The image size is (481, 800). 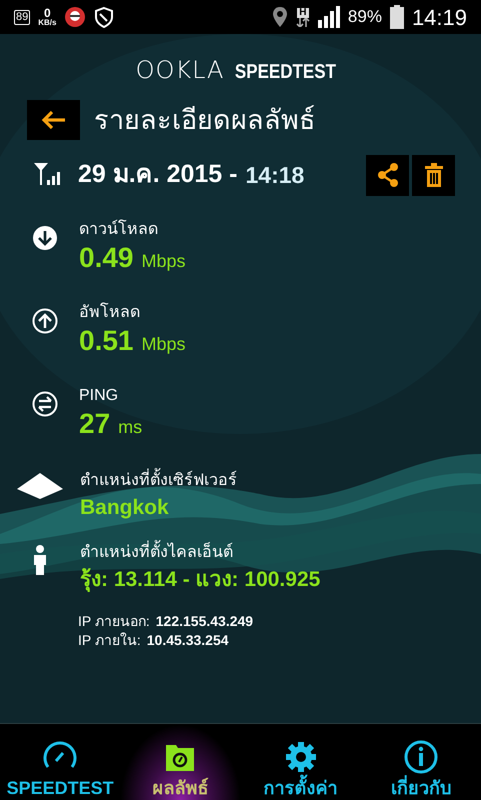 What do you see at coordinates (274, 175) in the screenshot?
I see `result-time: 14:18` at bounding box center [274, 175].